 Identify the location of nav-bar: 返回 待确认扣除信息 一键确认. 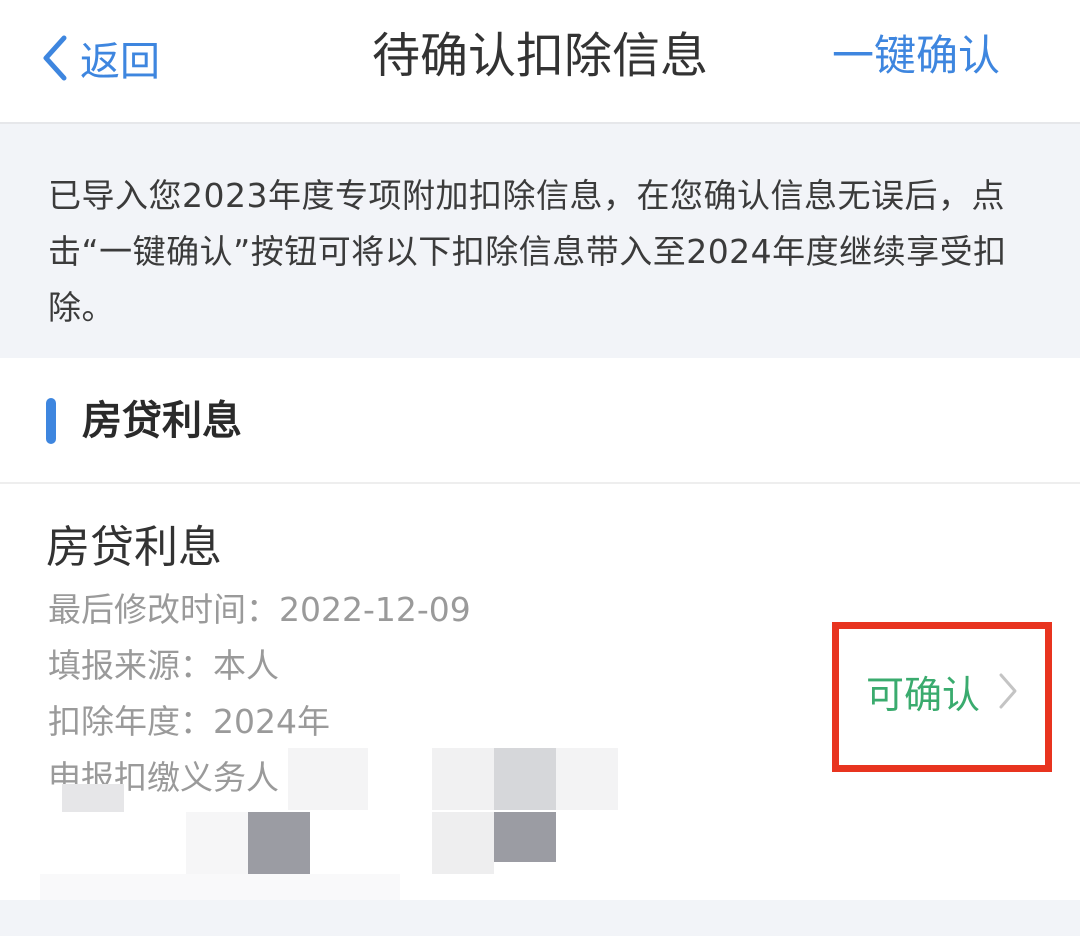
(540, 62).